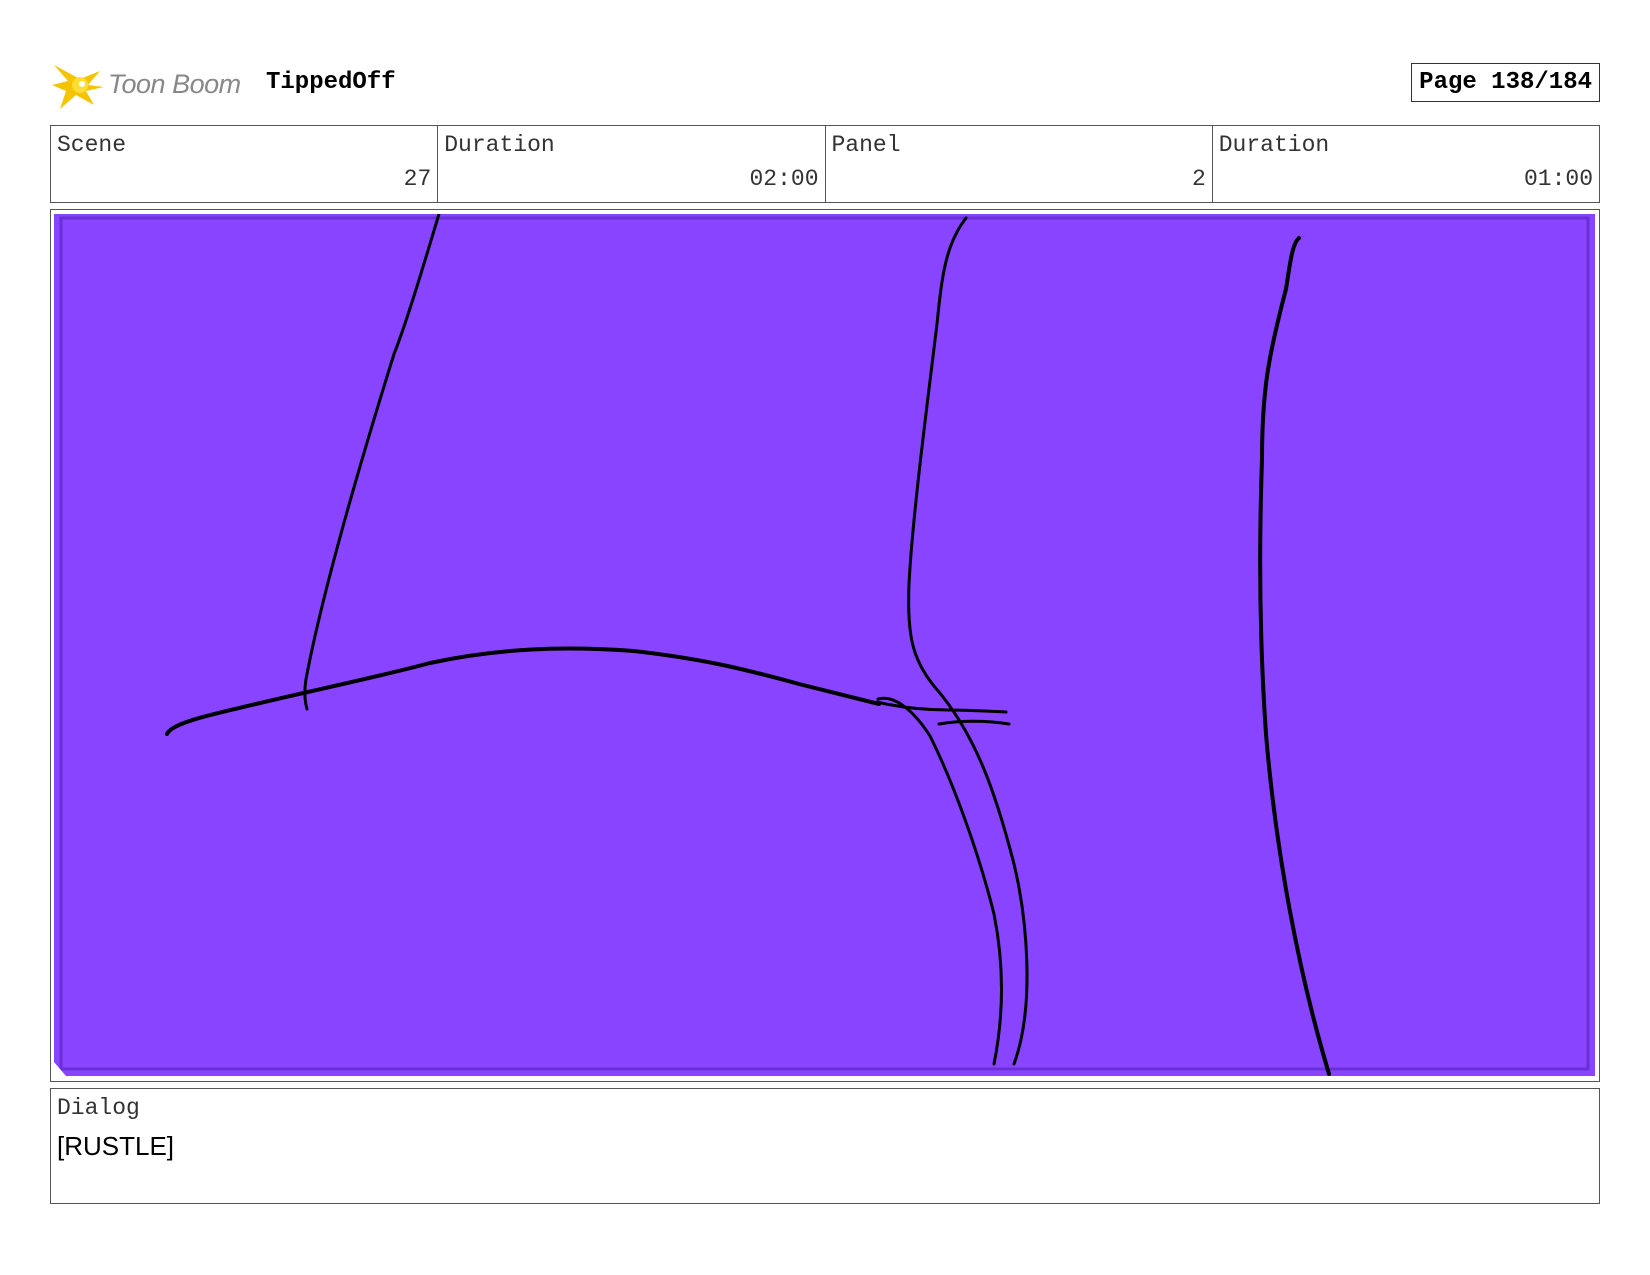 This screenshot has width=1650, height=1275. What do you see at coordinates (632, 164) in the screenshot?
I see `scene-duration-cell: Duration 02:00` at bounding box center [632, 164].